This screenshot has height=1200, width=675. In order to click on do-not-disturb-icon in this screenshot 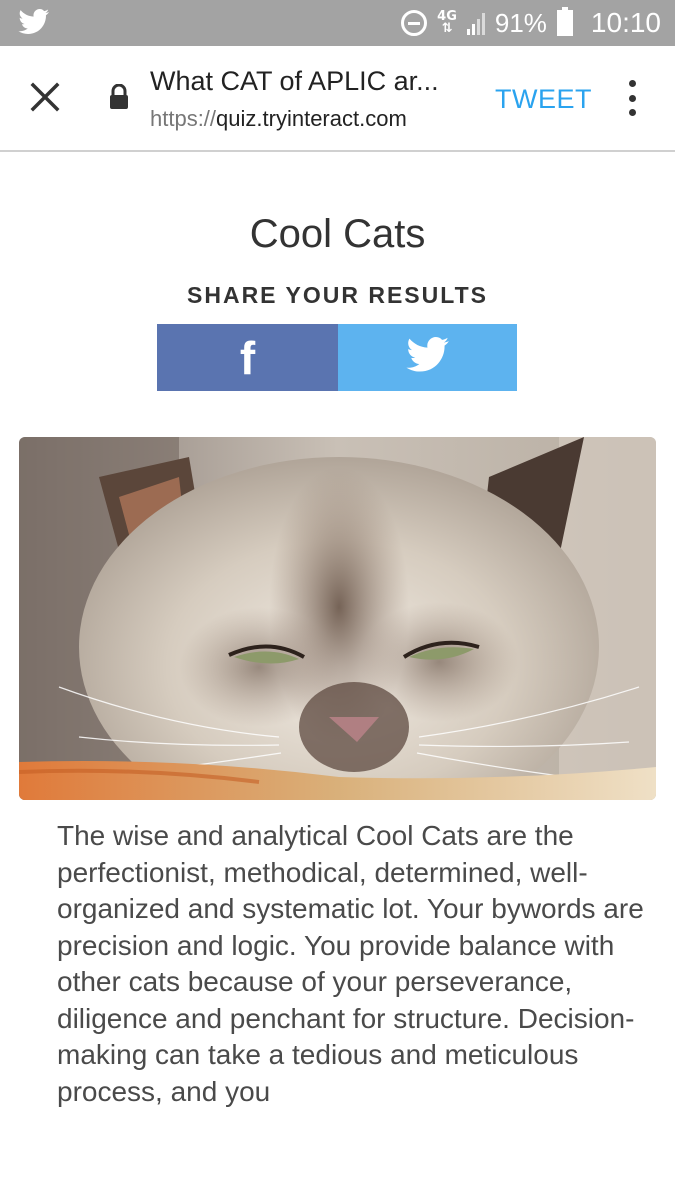, I will do `click(414, 23)`.